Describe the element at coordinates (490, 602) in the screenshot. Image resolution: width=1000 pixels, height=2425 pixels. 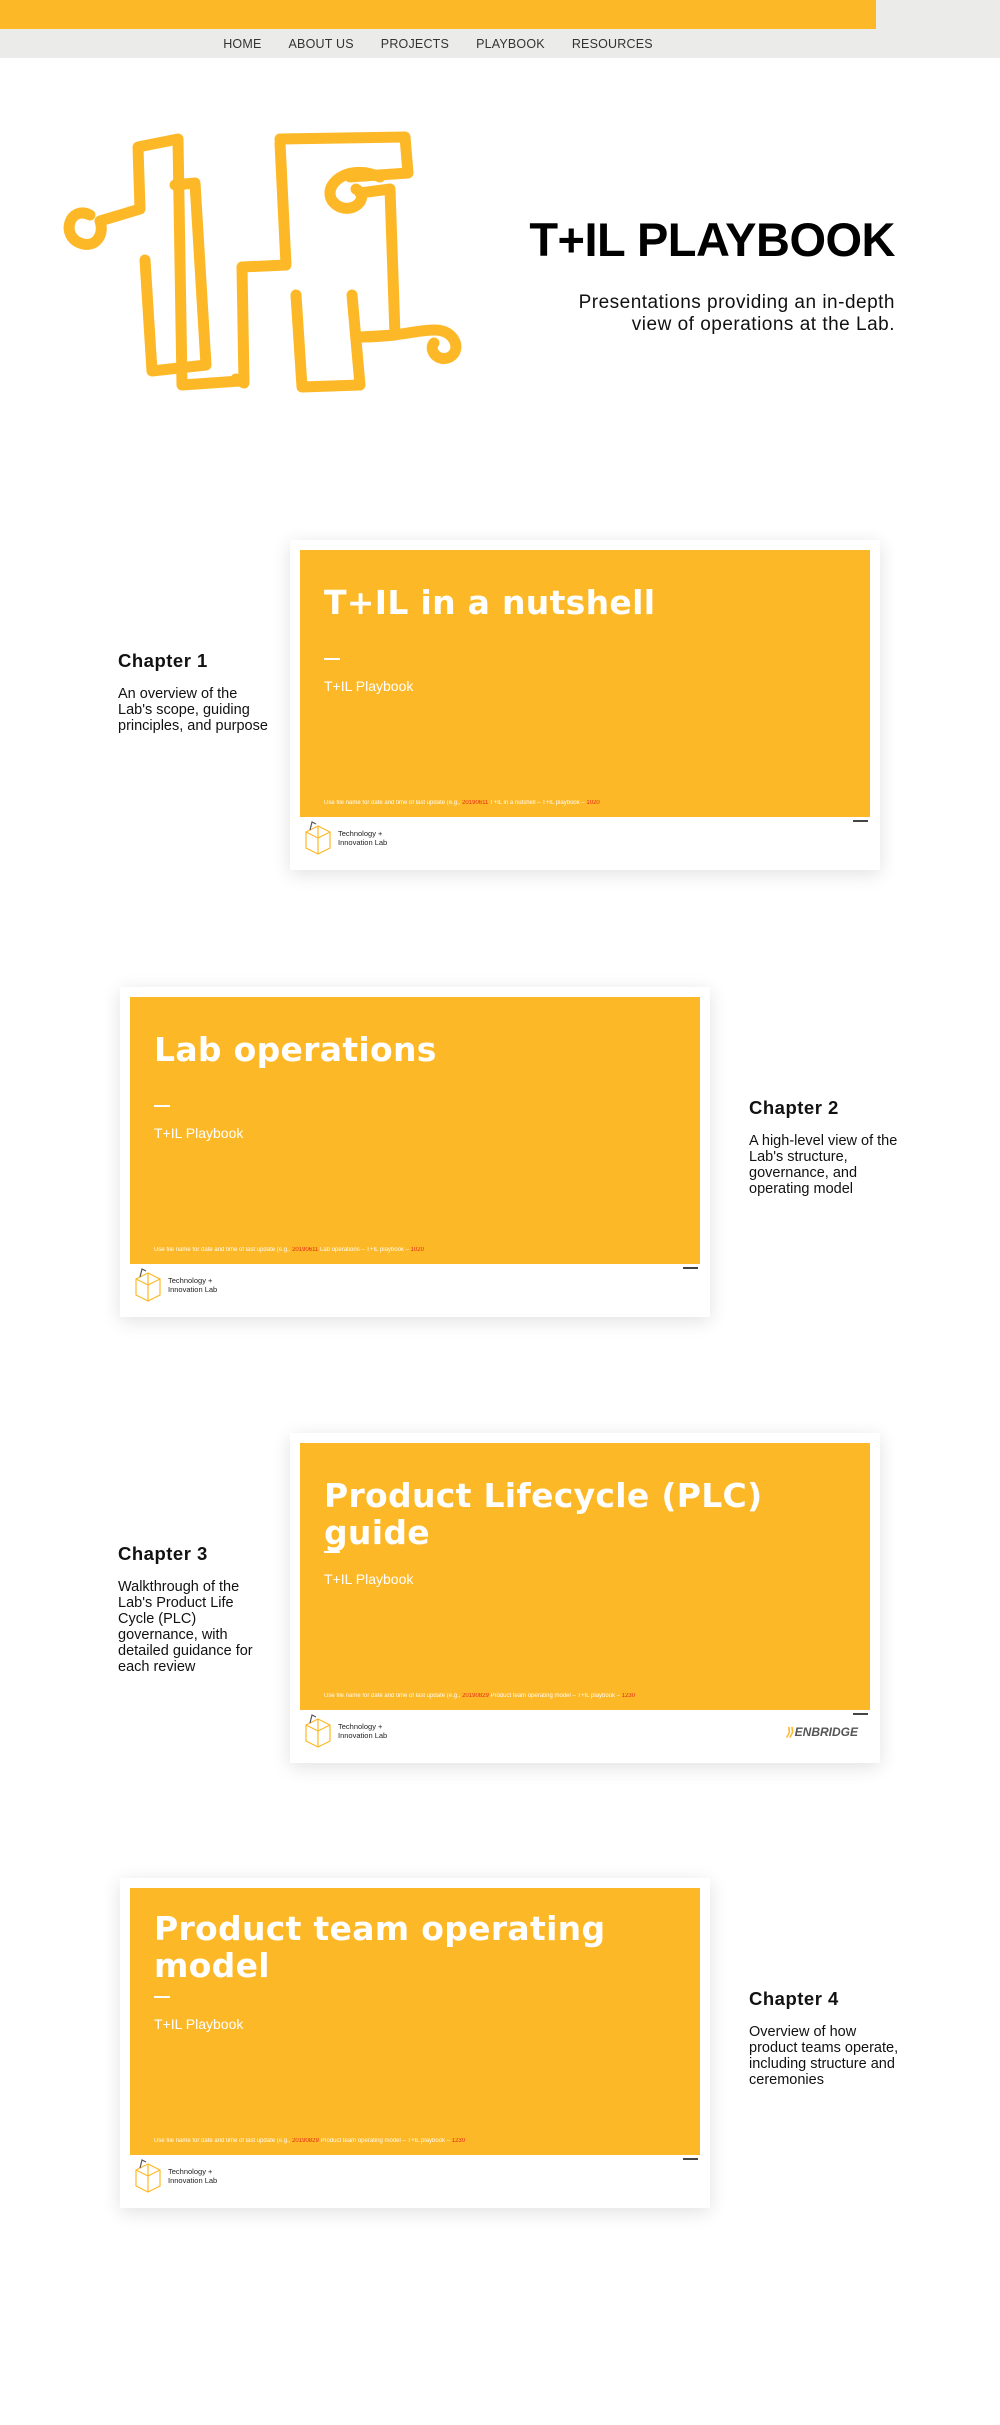
I see `slide-title: T+IL in a nutshell` at that location.